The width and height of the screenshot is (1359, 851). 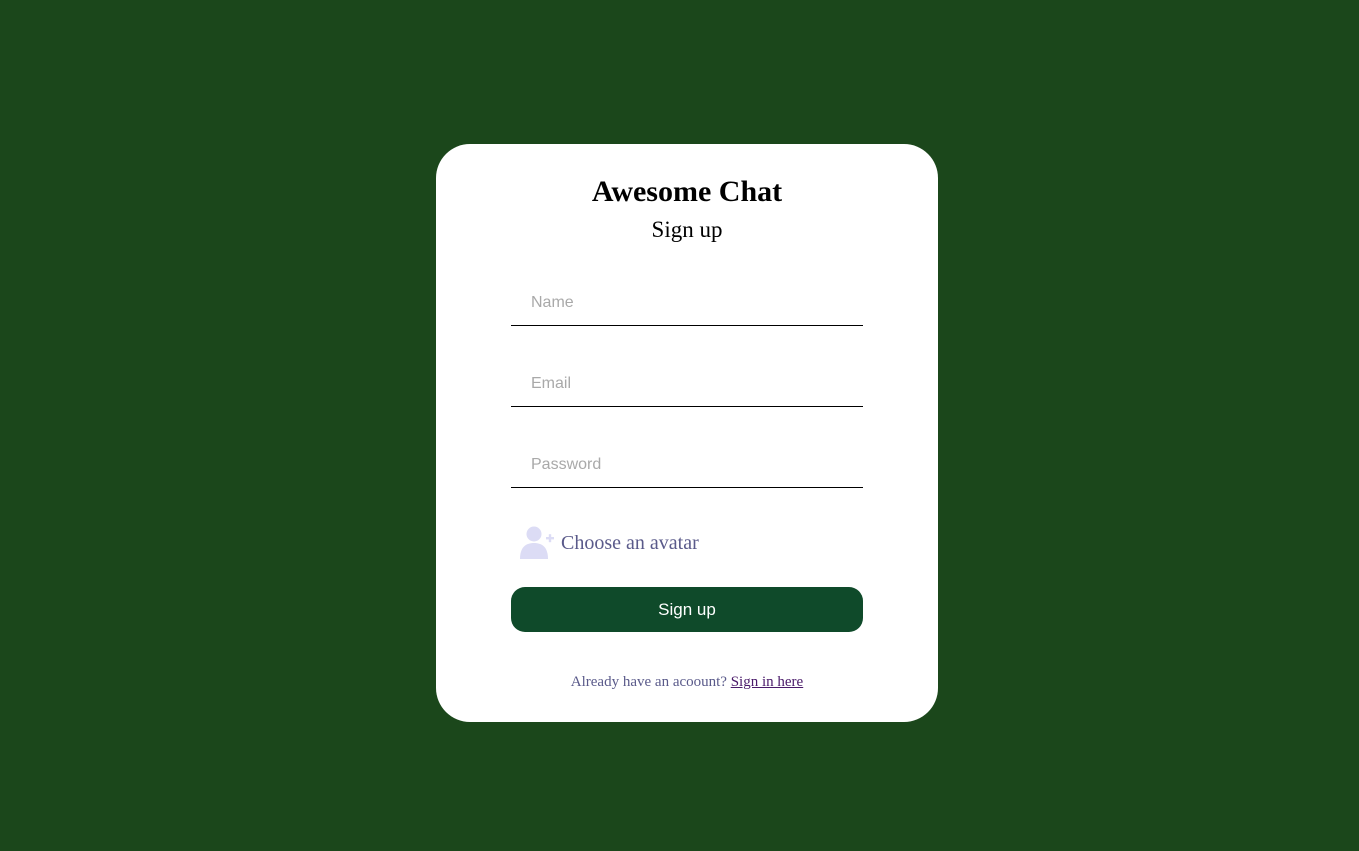 I want to click on signin-prompt-text: Already have an acoount?, so click(x=648, y=682).